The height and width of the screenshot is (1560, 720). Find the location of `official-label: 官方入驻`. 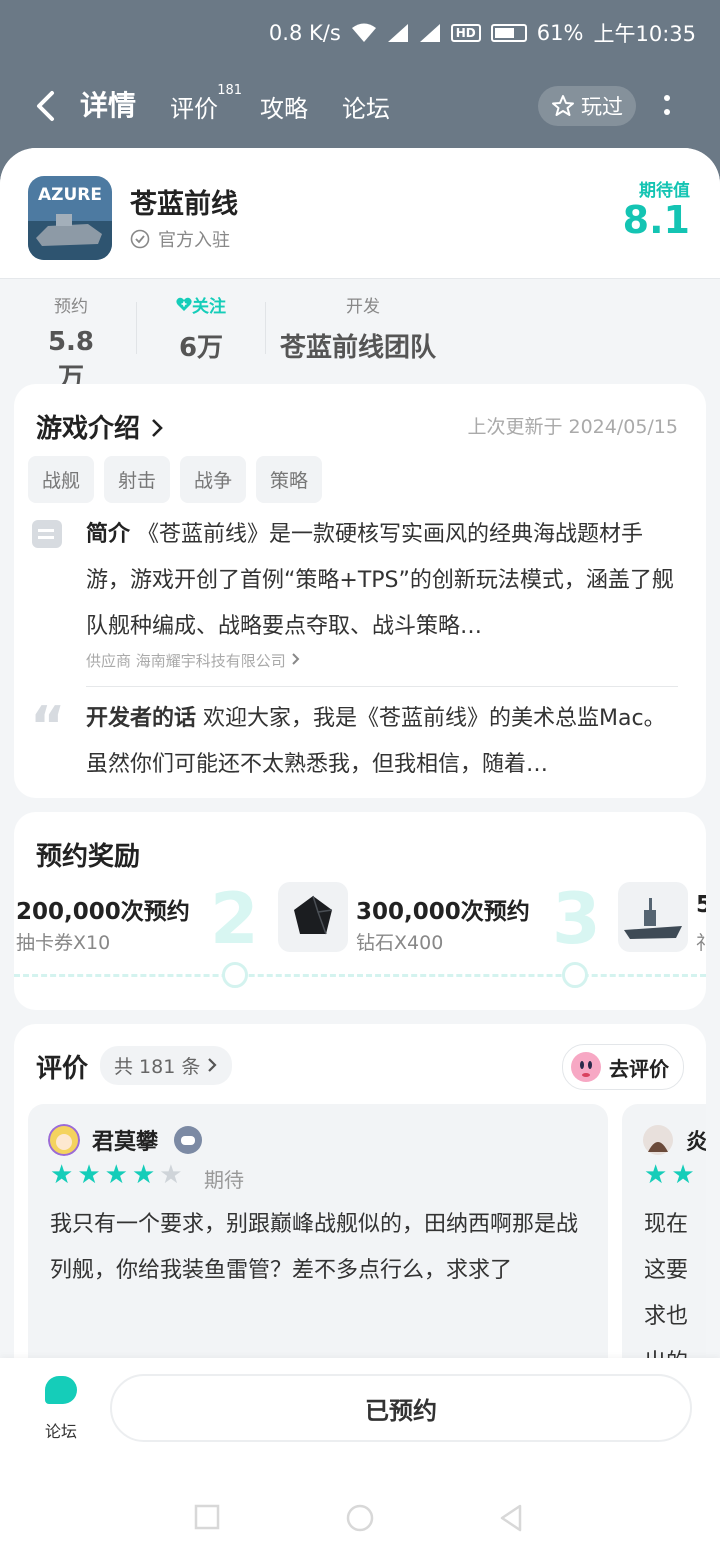

official-label: 官方入驻 is located at coordinates (194, 240).